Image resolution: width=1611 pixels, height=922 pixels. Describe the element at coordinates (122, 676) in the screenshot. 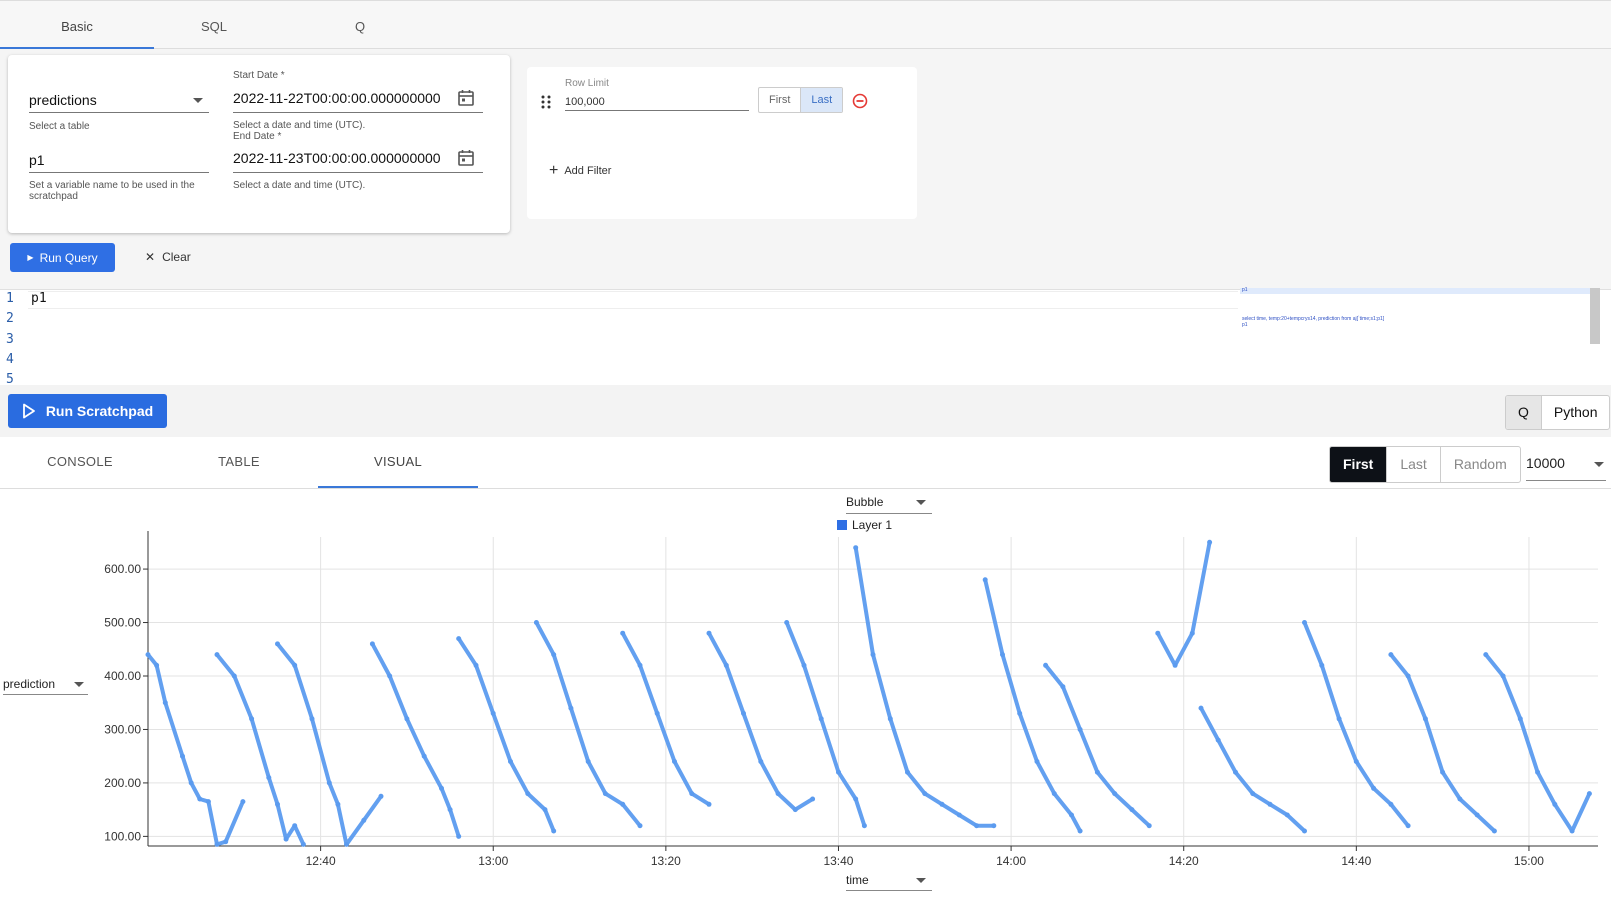

I see `y-tick-label: 400.00` at that location.